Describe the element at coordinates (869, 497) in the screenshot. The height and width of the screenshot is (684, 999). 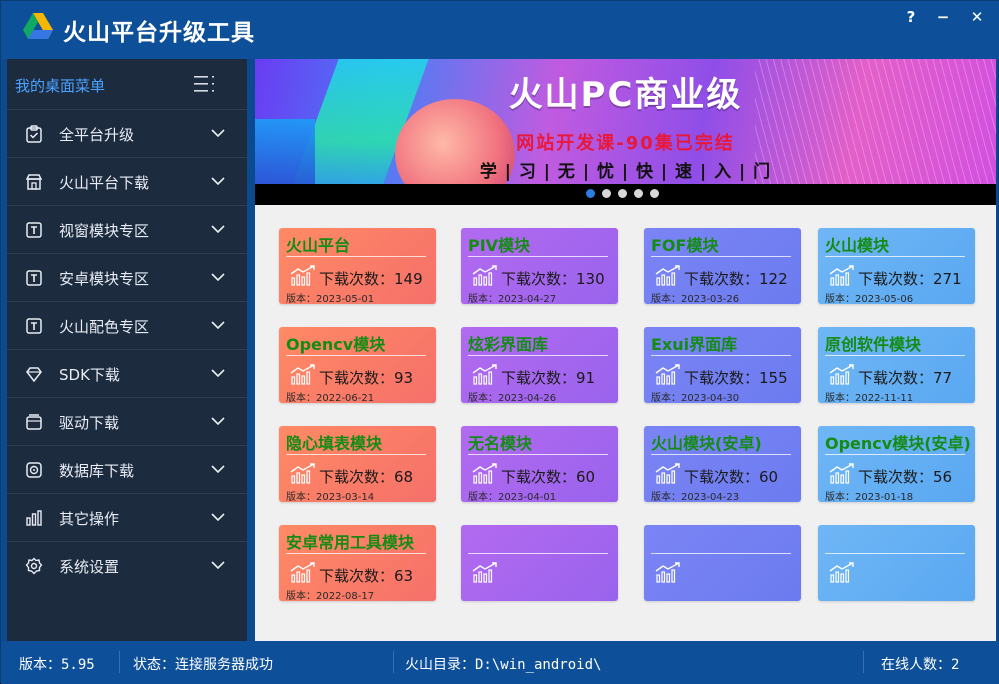
I see `module-version: 版本：2023-01-18` at that location.